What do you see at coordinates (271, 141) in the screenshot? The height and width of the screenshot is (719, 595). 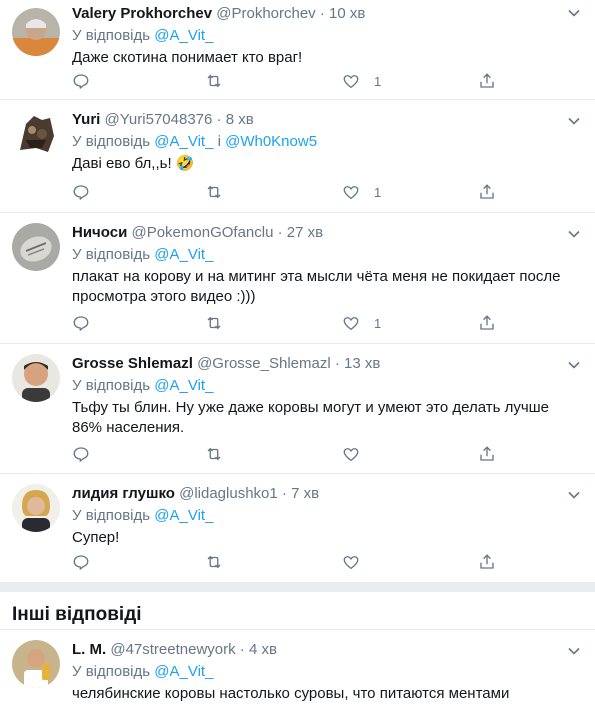 I see `reply-mention-2: @Wh0Know5` at bounding box center [271, 141].